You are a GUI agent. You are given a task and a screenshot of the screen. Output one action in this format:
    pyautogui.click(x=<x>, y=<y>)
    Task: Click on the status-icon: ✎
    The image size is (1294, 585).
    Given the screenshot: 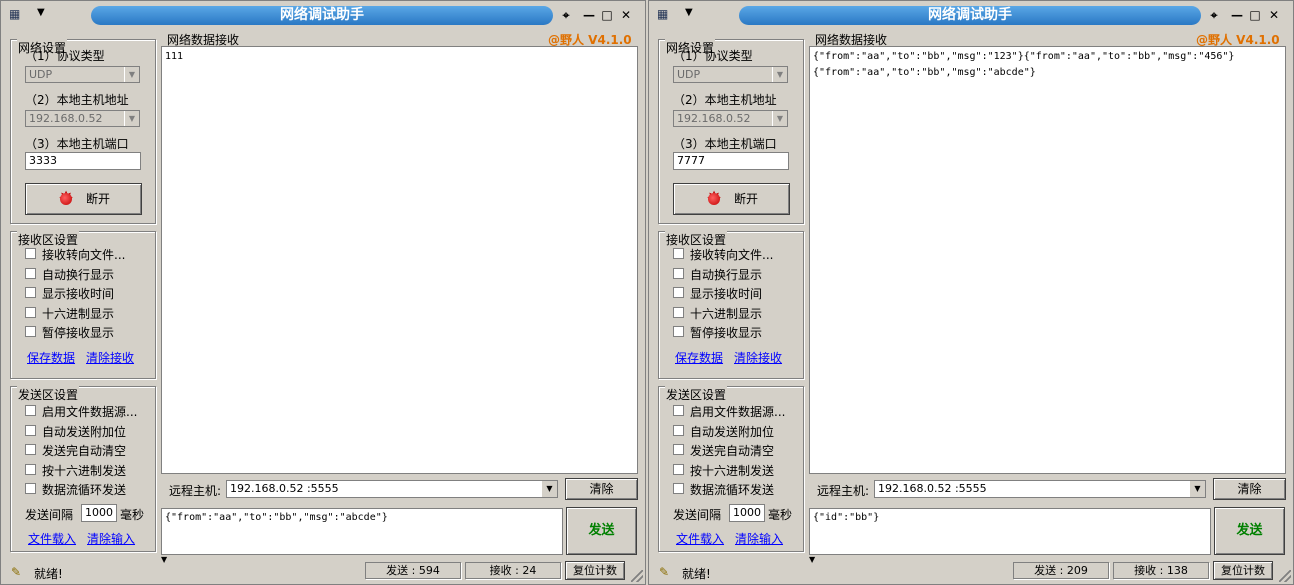 What is the action you would take?
    pyautogui.click(x=664, y=572)
    